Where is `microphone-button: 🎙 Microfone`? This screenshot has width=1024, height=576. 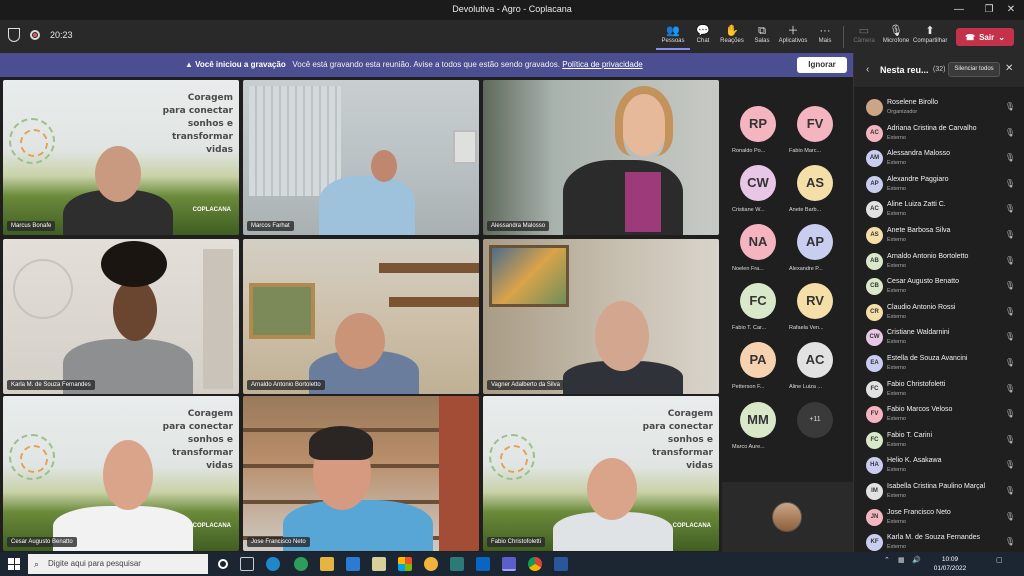 microphone-button: 🎙 Microfone is located at coordinates (896, 37).